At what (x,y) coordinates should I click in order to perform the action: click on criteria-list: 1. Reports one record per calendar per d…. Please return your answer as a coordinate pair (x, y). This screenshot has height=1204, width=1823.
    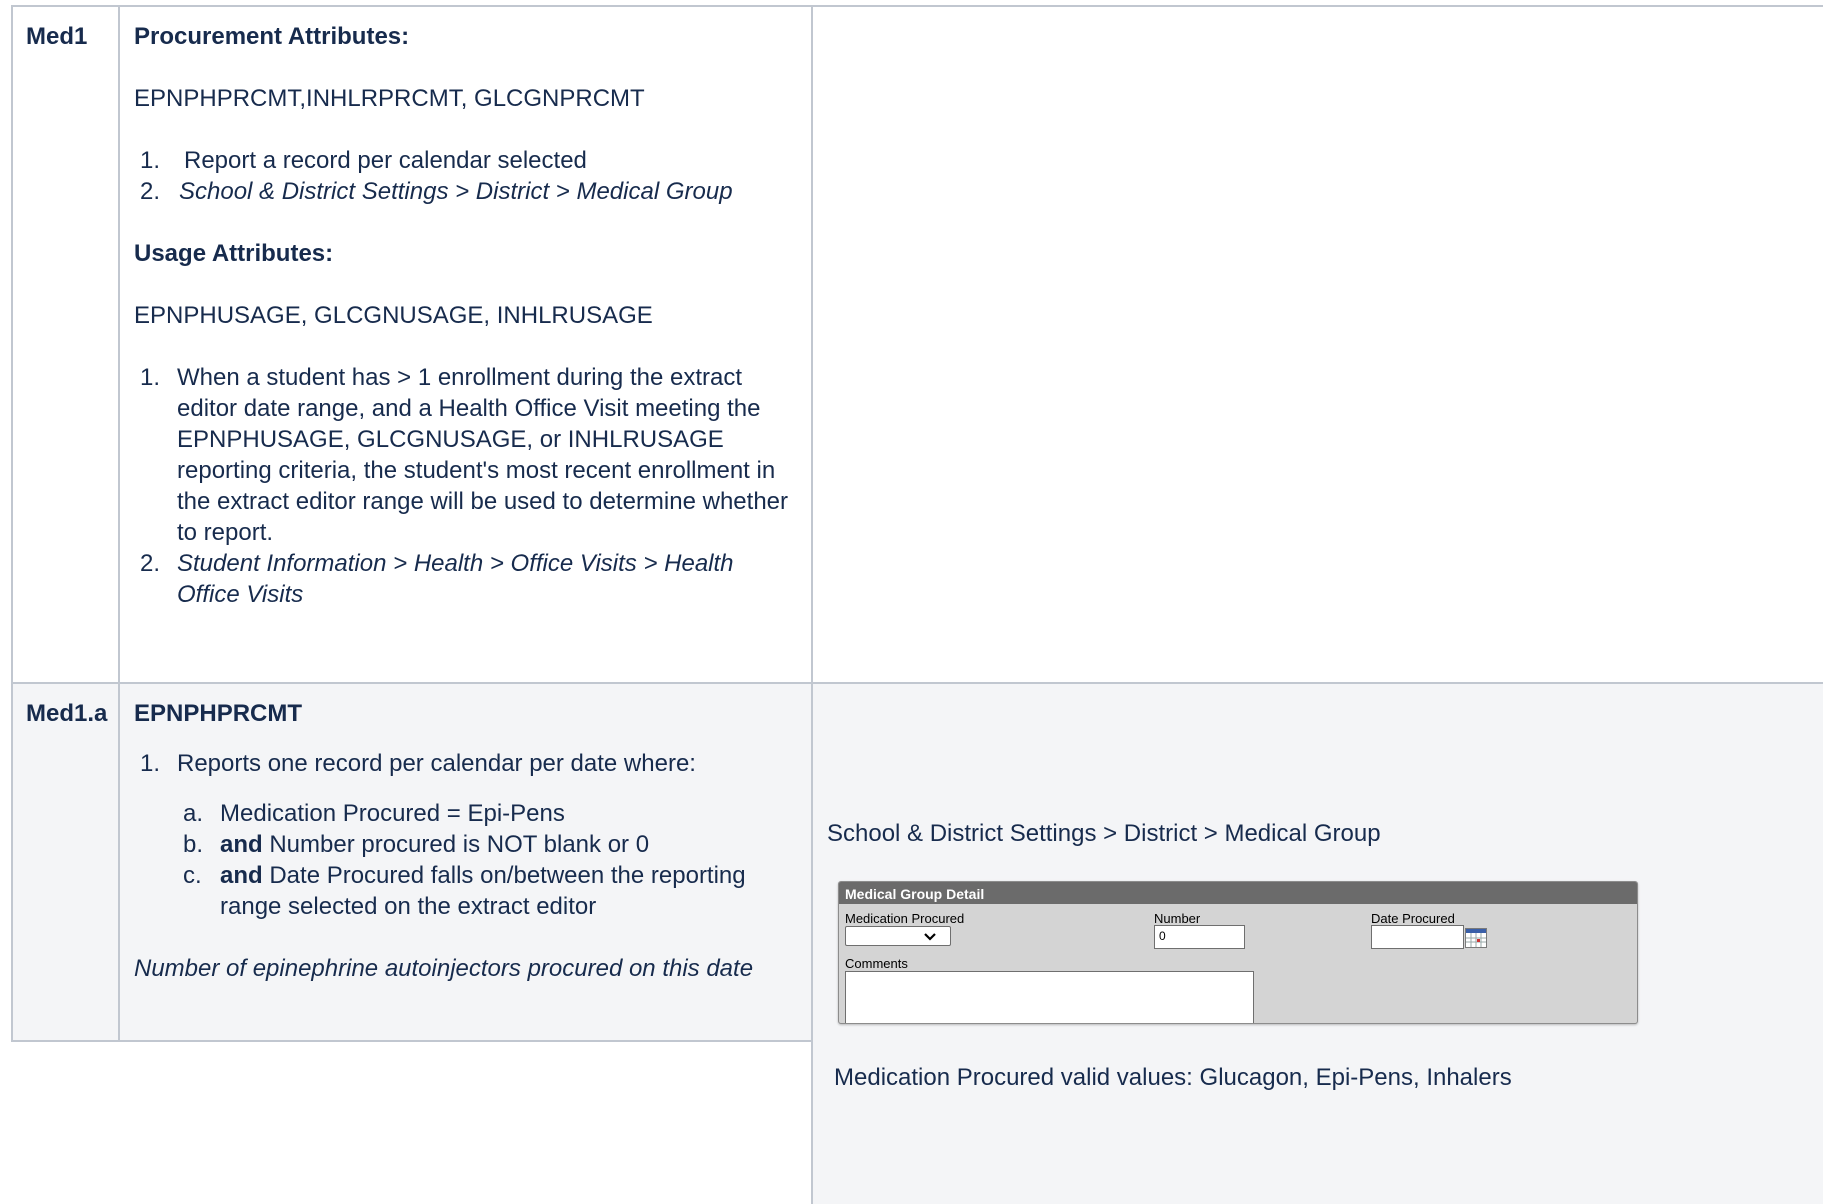
    Looking at the image, I should click on (464, 763).